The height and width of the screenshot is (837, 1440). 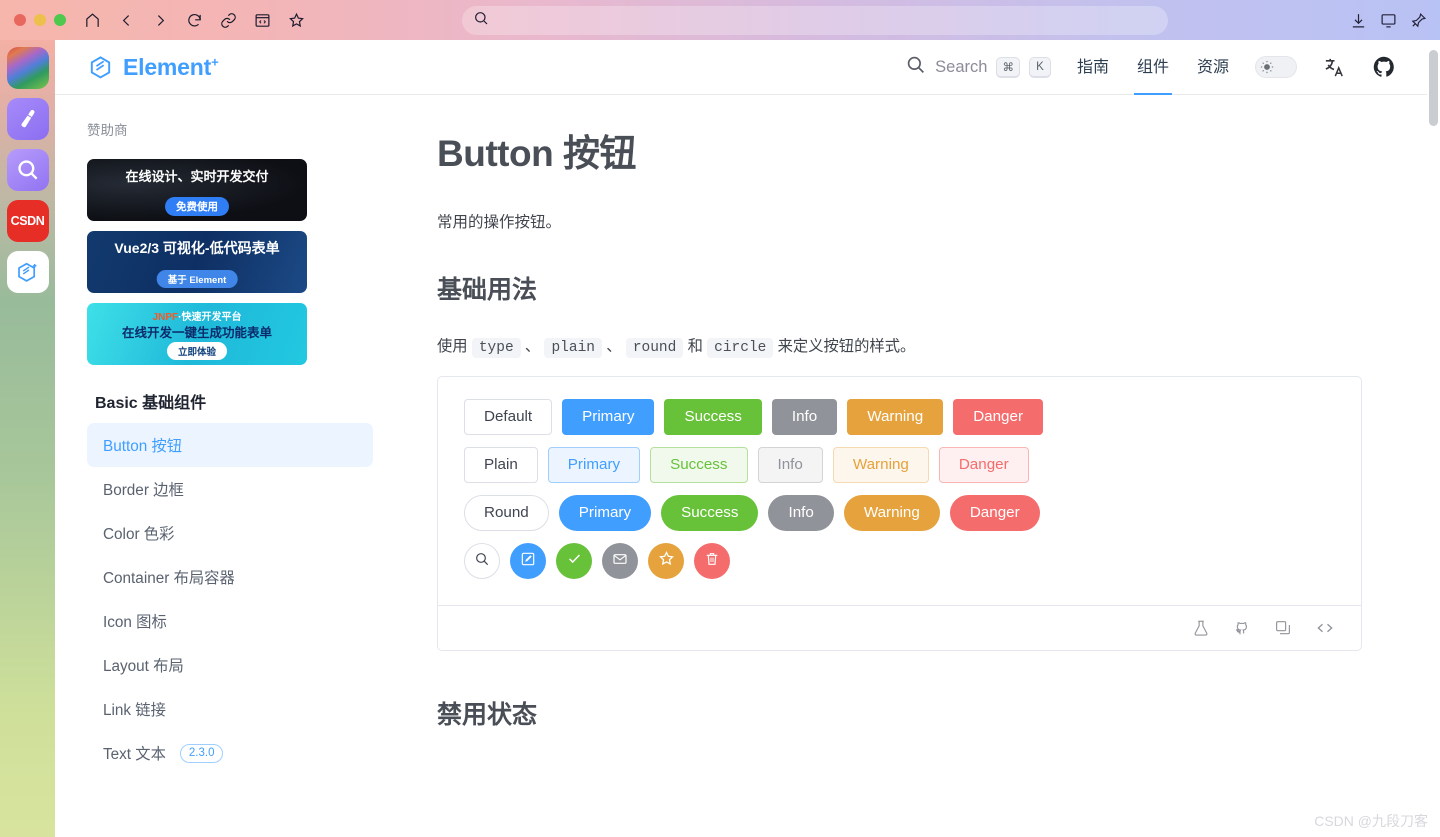 I want to click on message-icon, so click(x=620, y=561).